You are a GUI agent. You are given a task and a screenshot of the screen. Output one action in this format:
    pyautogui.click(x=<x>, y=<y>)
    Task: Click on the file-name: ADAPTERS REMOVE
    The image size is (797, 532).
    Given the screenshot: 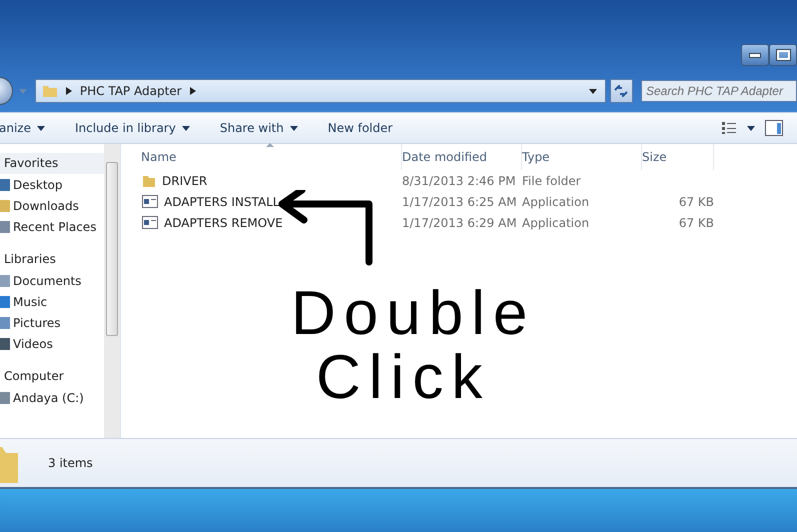 What is the action you would take?
    pyautogui.click(x=223, y=223)
    